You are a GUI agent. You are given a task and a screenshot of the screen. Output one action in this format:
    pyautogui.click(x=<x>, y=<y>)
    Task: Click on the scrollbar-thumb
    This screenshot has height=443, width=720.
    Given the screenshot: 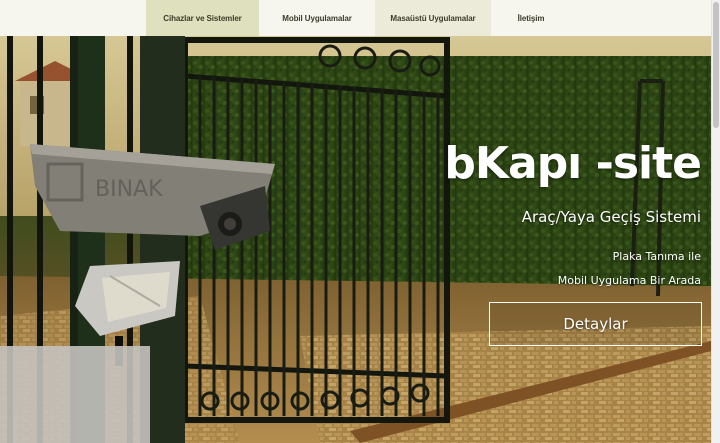 What is the action you would take?
    pyautogui.click(x=716, y=65)
    